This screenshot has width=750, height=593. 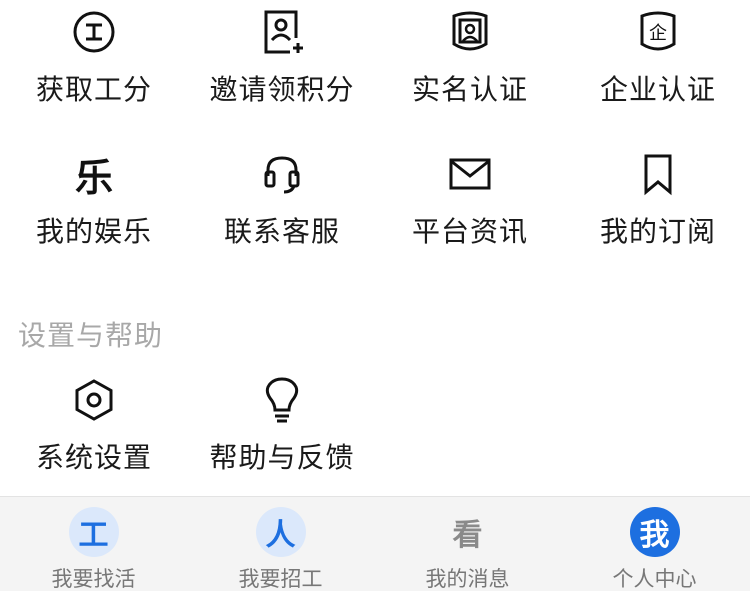 I want to click on get-work-points-item: 获取工分, so click(x=94, y=63).